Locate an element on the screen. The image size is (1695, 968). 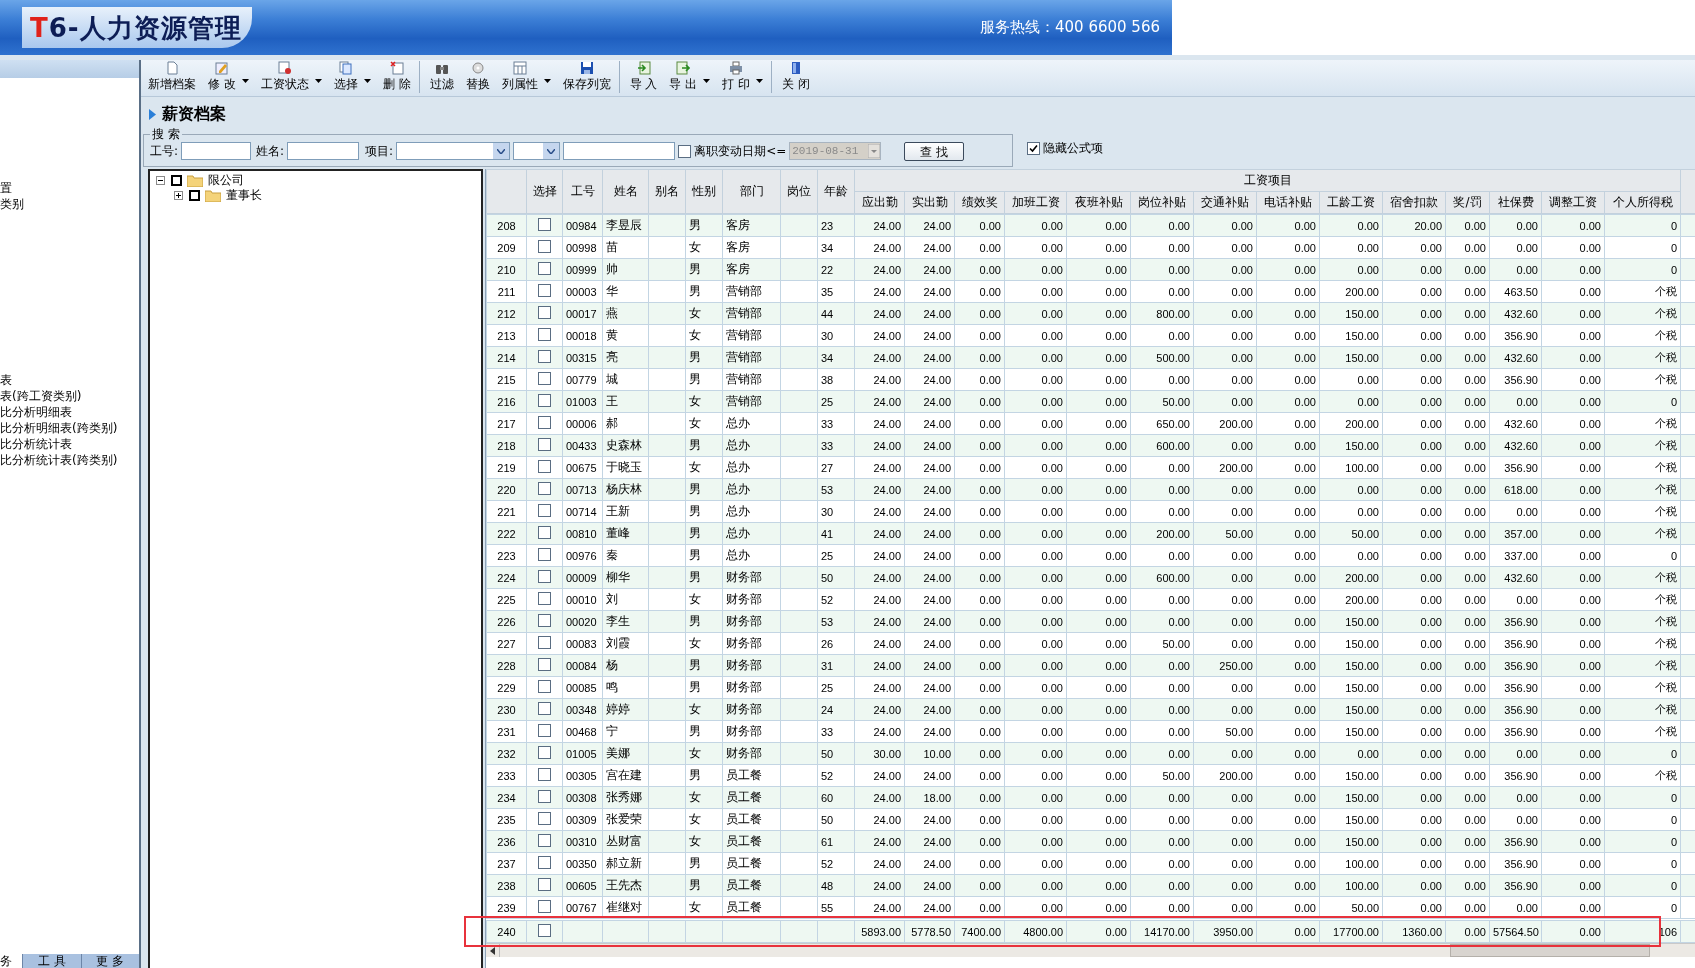
find-button: 查 找 is located at coordinates (934, 151).